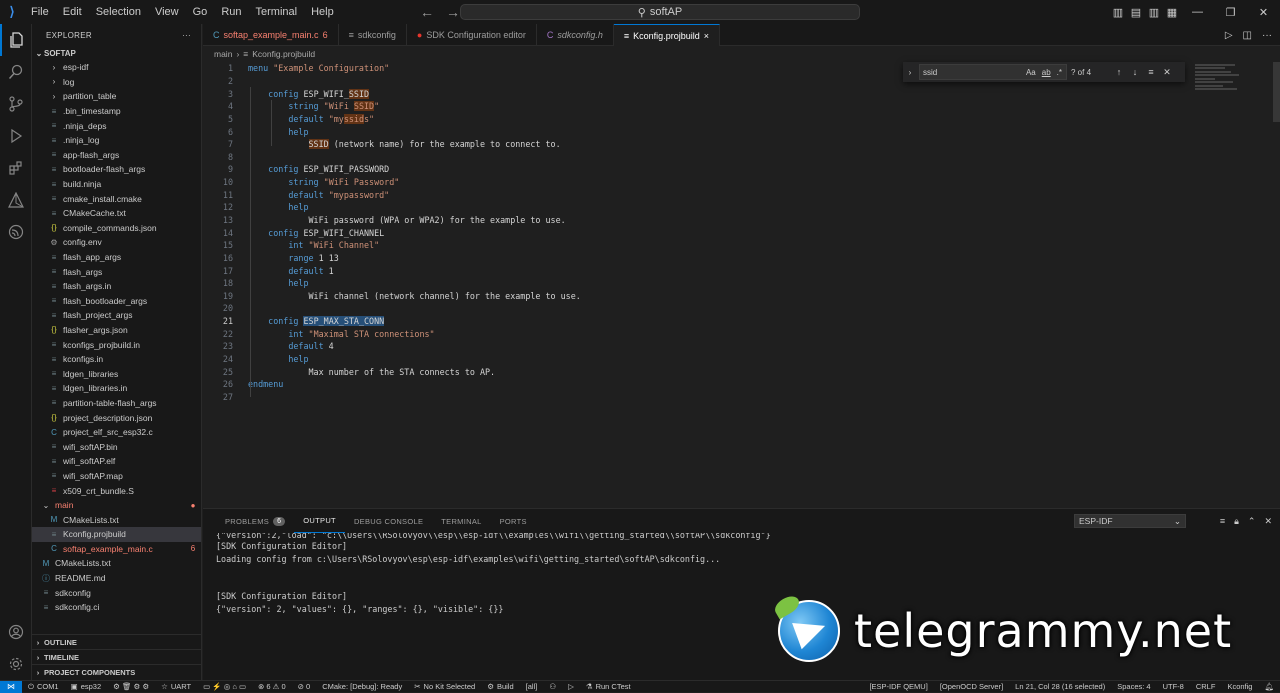 The height and width of the screenshot is (693, 1280). Describe the element at coordinates (131, 686) in the screenshot. I see `status-idf-actions: ⚙ 🗑 ⚙ ⚙` at that location.